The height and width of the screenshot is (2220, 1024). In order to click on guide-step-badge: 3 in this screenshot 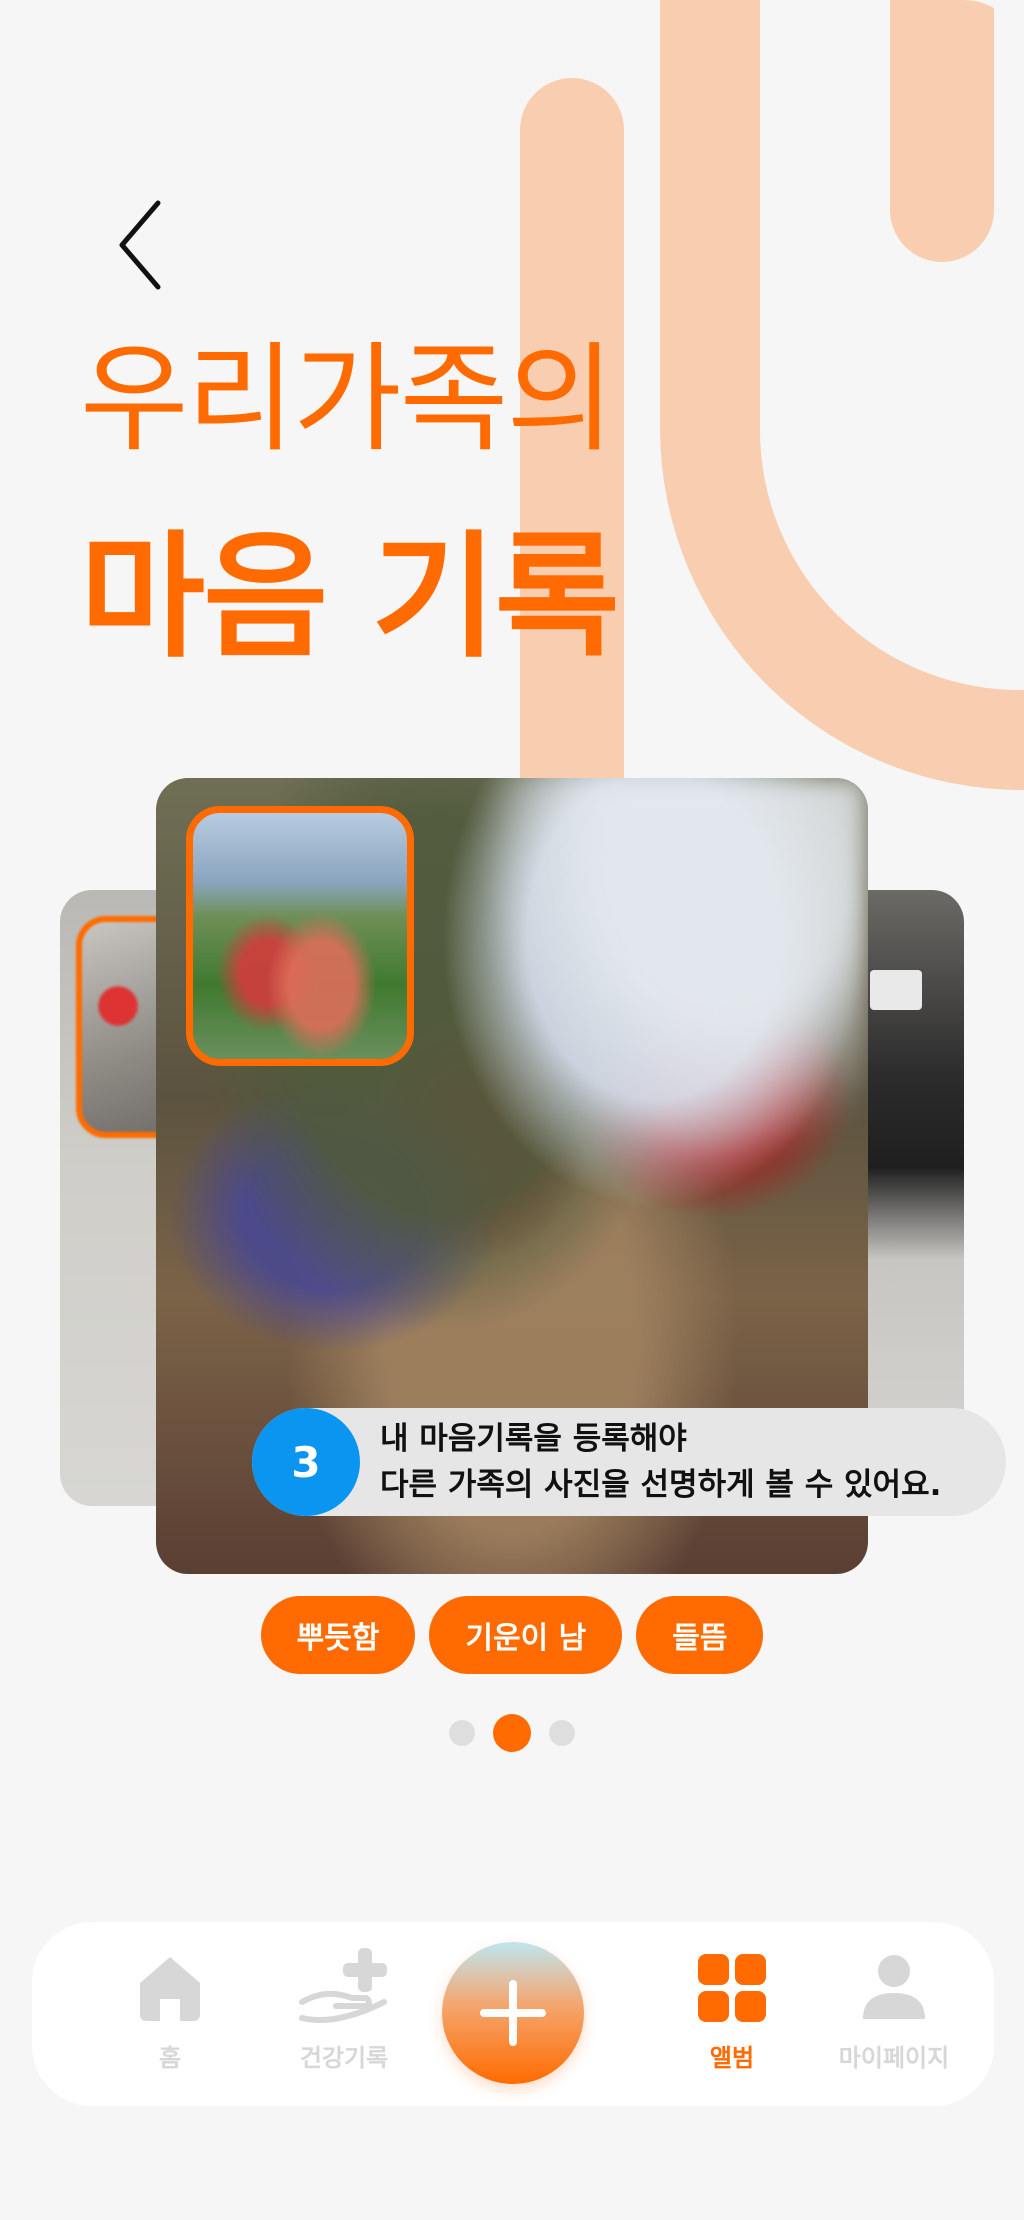, I will do `click(306, 1462)`.